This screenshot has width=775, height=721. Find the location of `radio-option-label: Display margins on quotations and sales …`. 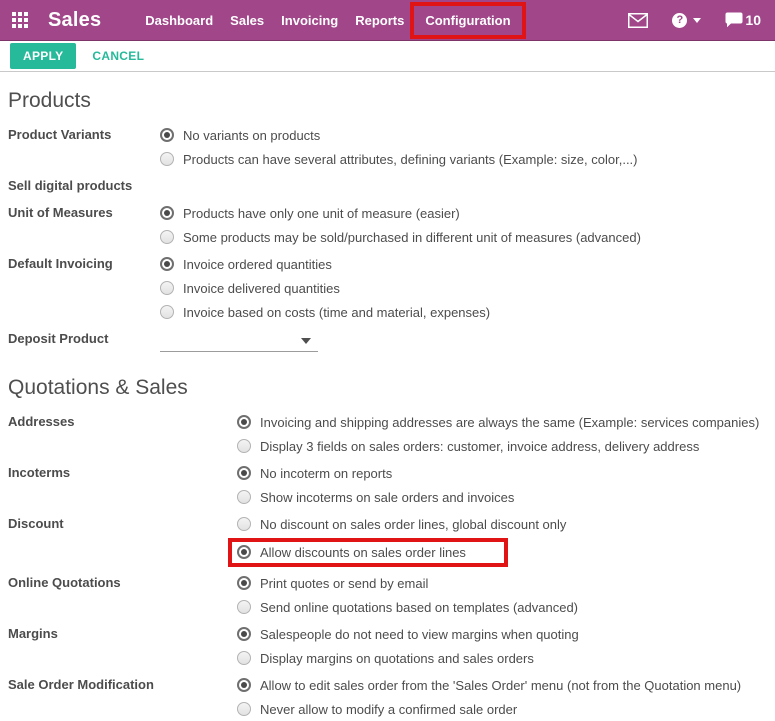

radio-option-label: Display margins on quotations and sales … is located at coordinates (397, 658).